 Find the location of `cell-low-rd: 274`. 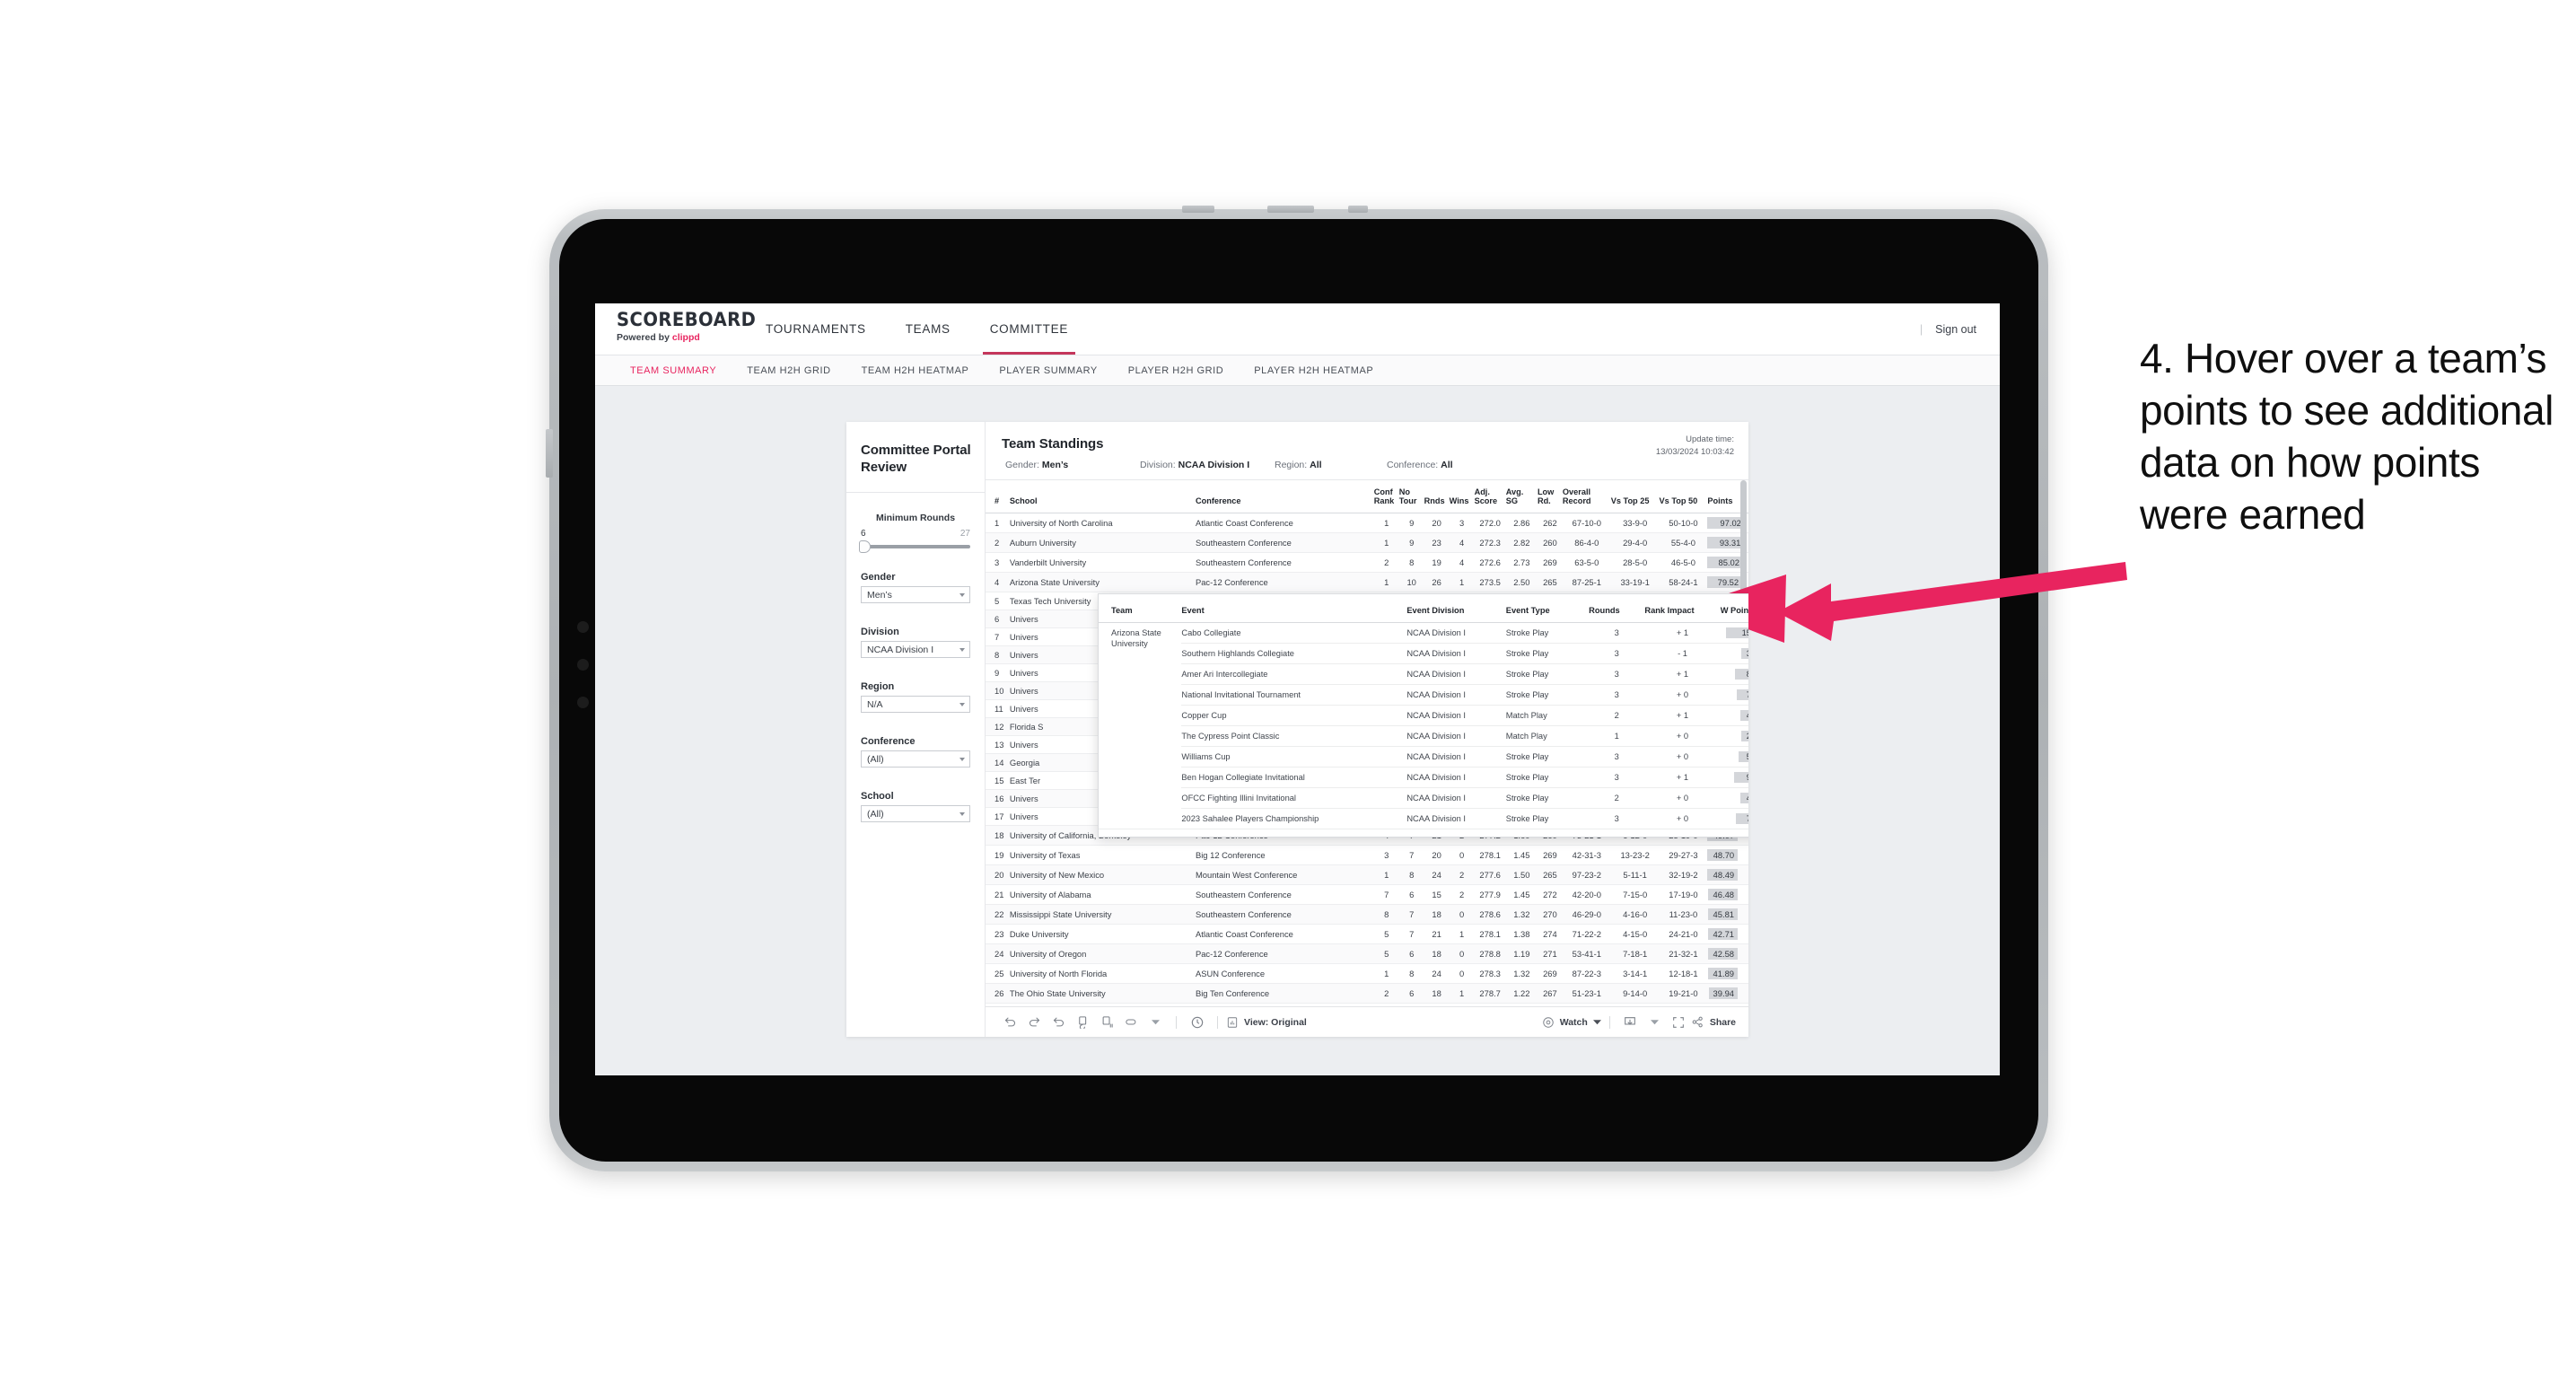

cell-low-rd: 274 is located at coordinates (1550, 934).